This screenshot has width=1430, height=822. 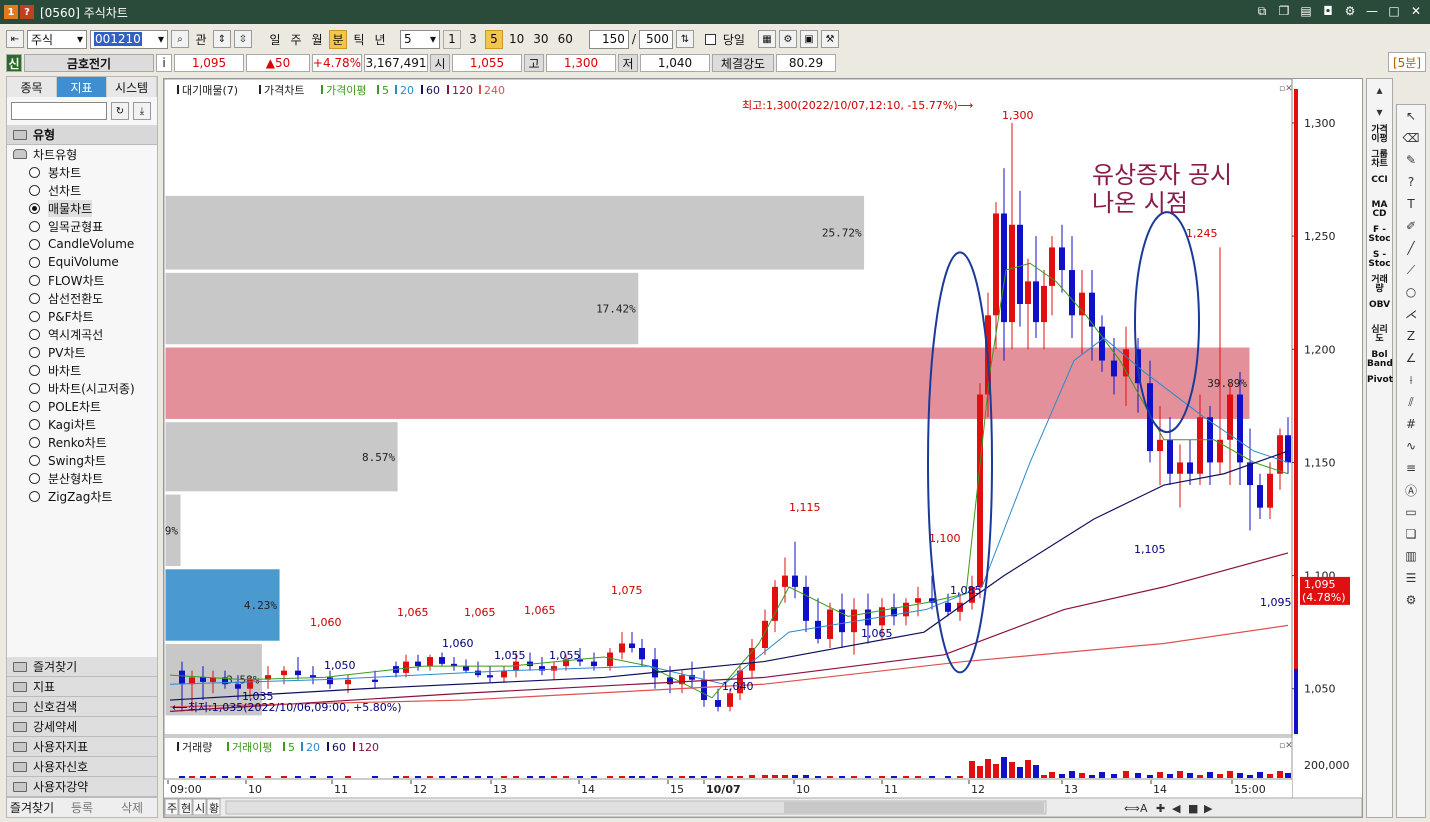 I want to click on auto-icon: Ⓐ, so click(x=1411, y=490).